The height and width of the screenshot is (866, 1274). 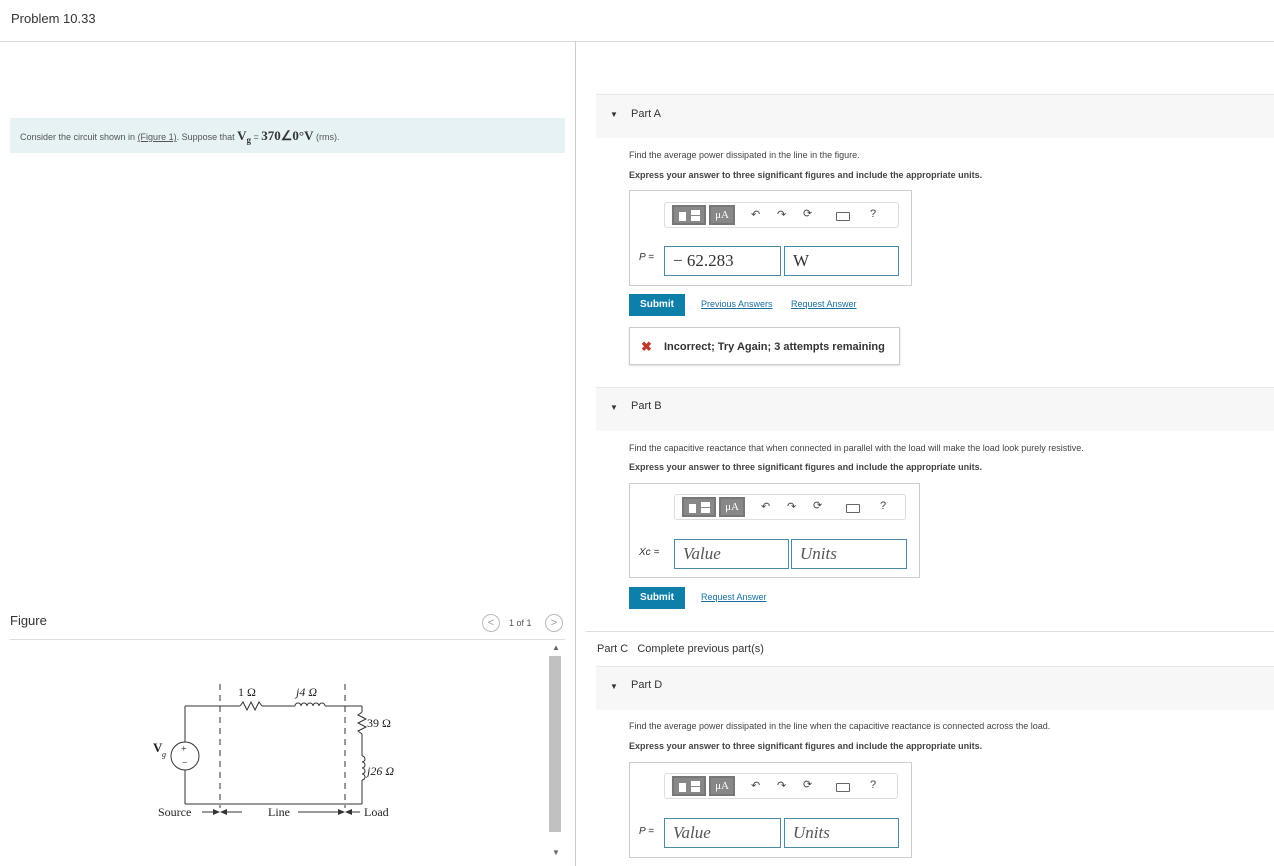 What do you see at coordinates (207, 137) in the screenshot?
I see `problem-middle: . Suppose that` at bounding box center [207, 137].